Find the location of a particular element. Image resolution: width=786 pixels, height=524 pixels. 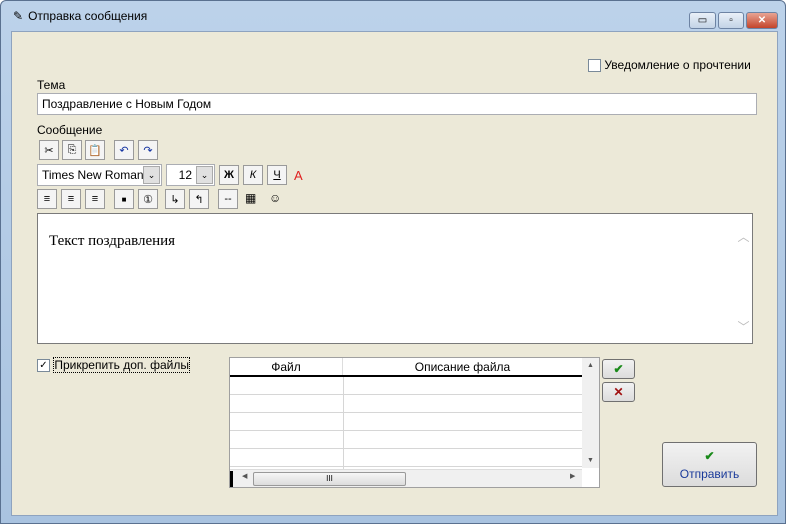

attach-files-label: Прикрепить доп. файлы is located at coordinates (121, 365).